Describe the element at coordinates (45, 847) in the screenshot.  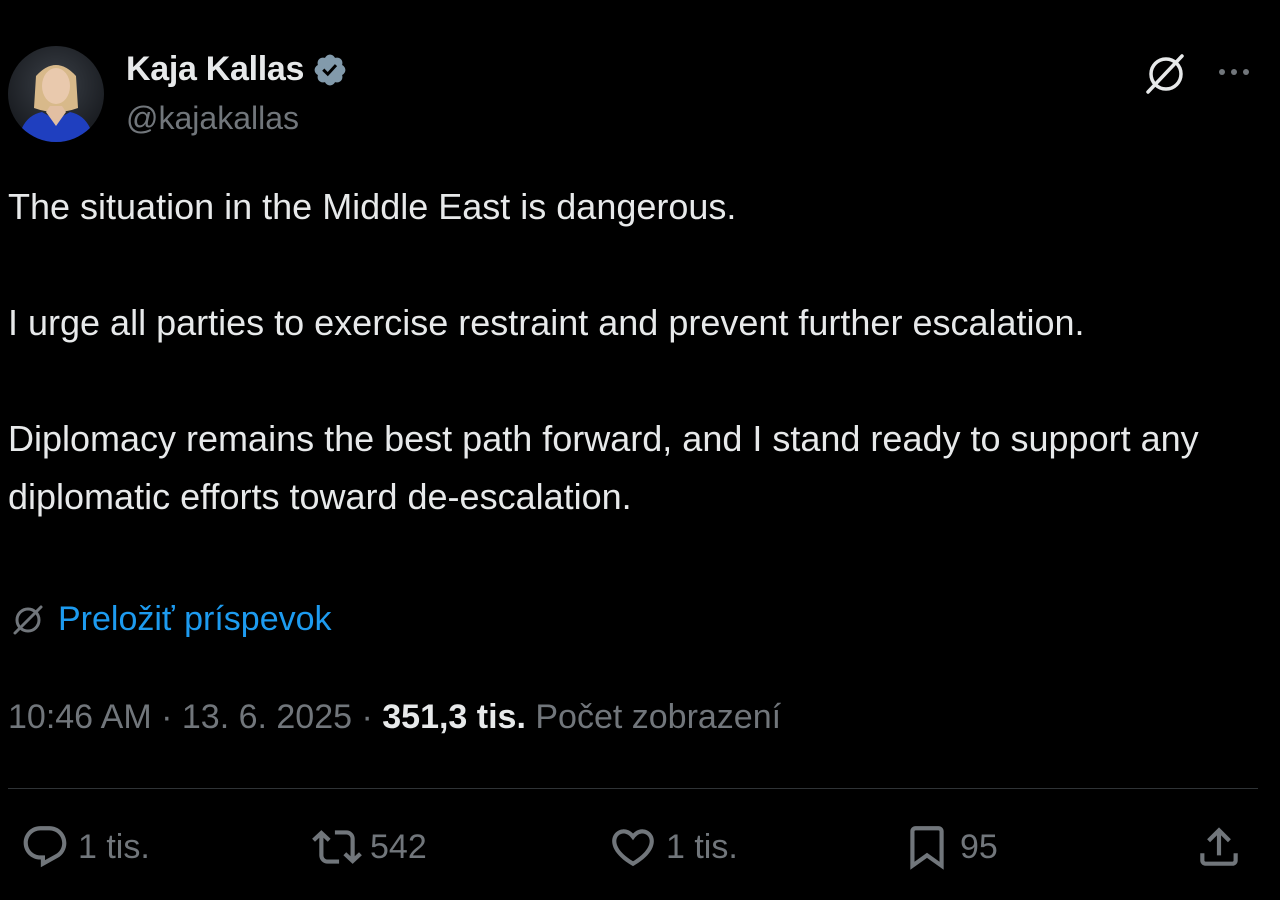
I see `reply-icon` at that location.